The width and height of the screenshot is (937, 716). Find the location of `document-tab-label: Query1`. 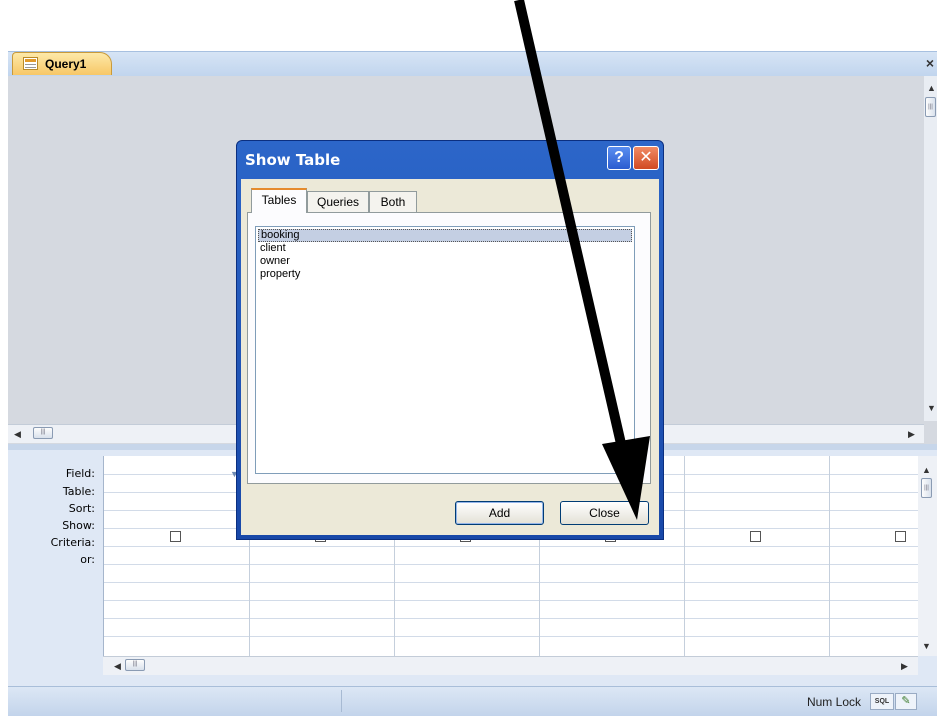

document-tab-label: Query1 is located at coordinates (66, 64).